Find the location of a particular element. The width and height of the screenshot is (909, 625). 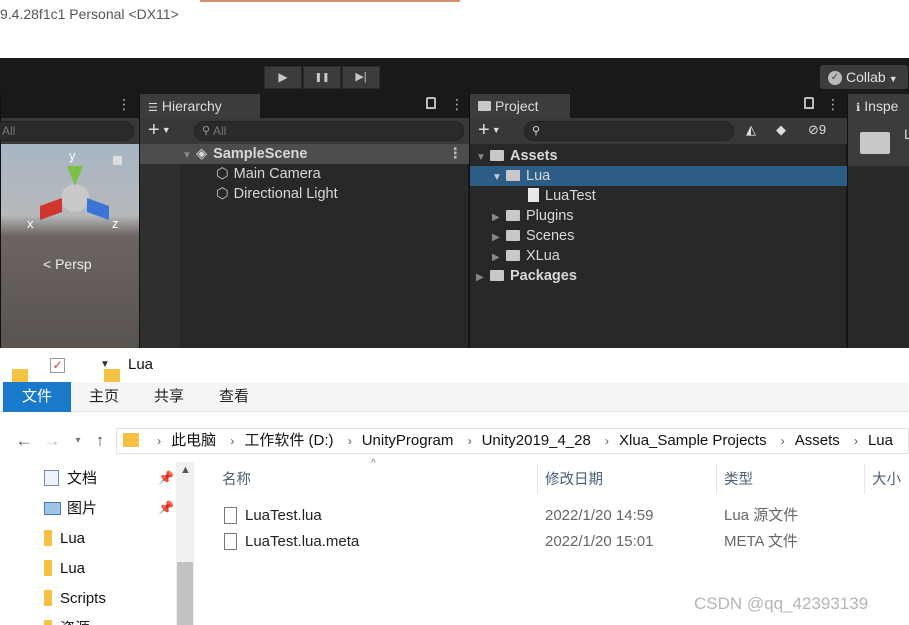

file-row: LuaTest.lua.meta 2022/1/20 15:01 META 文件 is located at coordinates (561, 542).